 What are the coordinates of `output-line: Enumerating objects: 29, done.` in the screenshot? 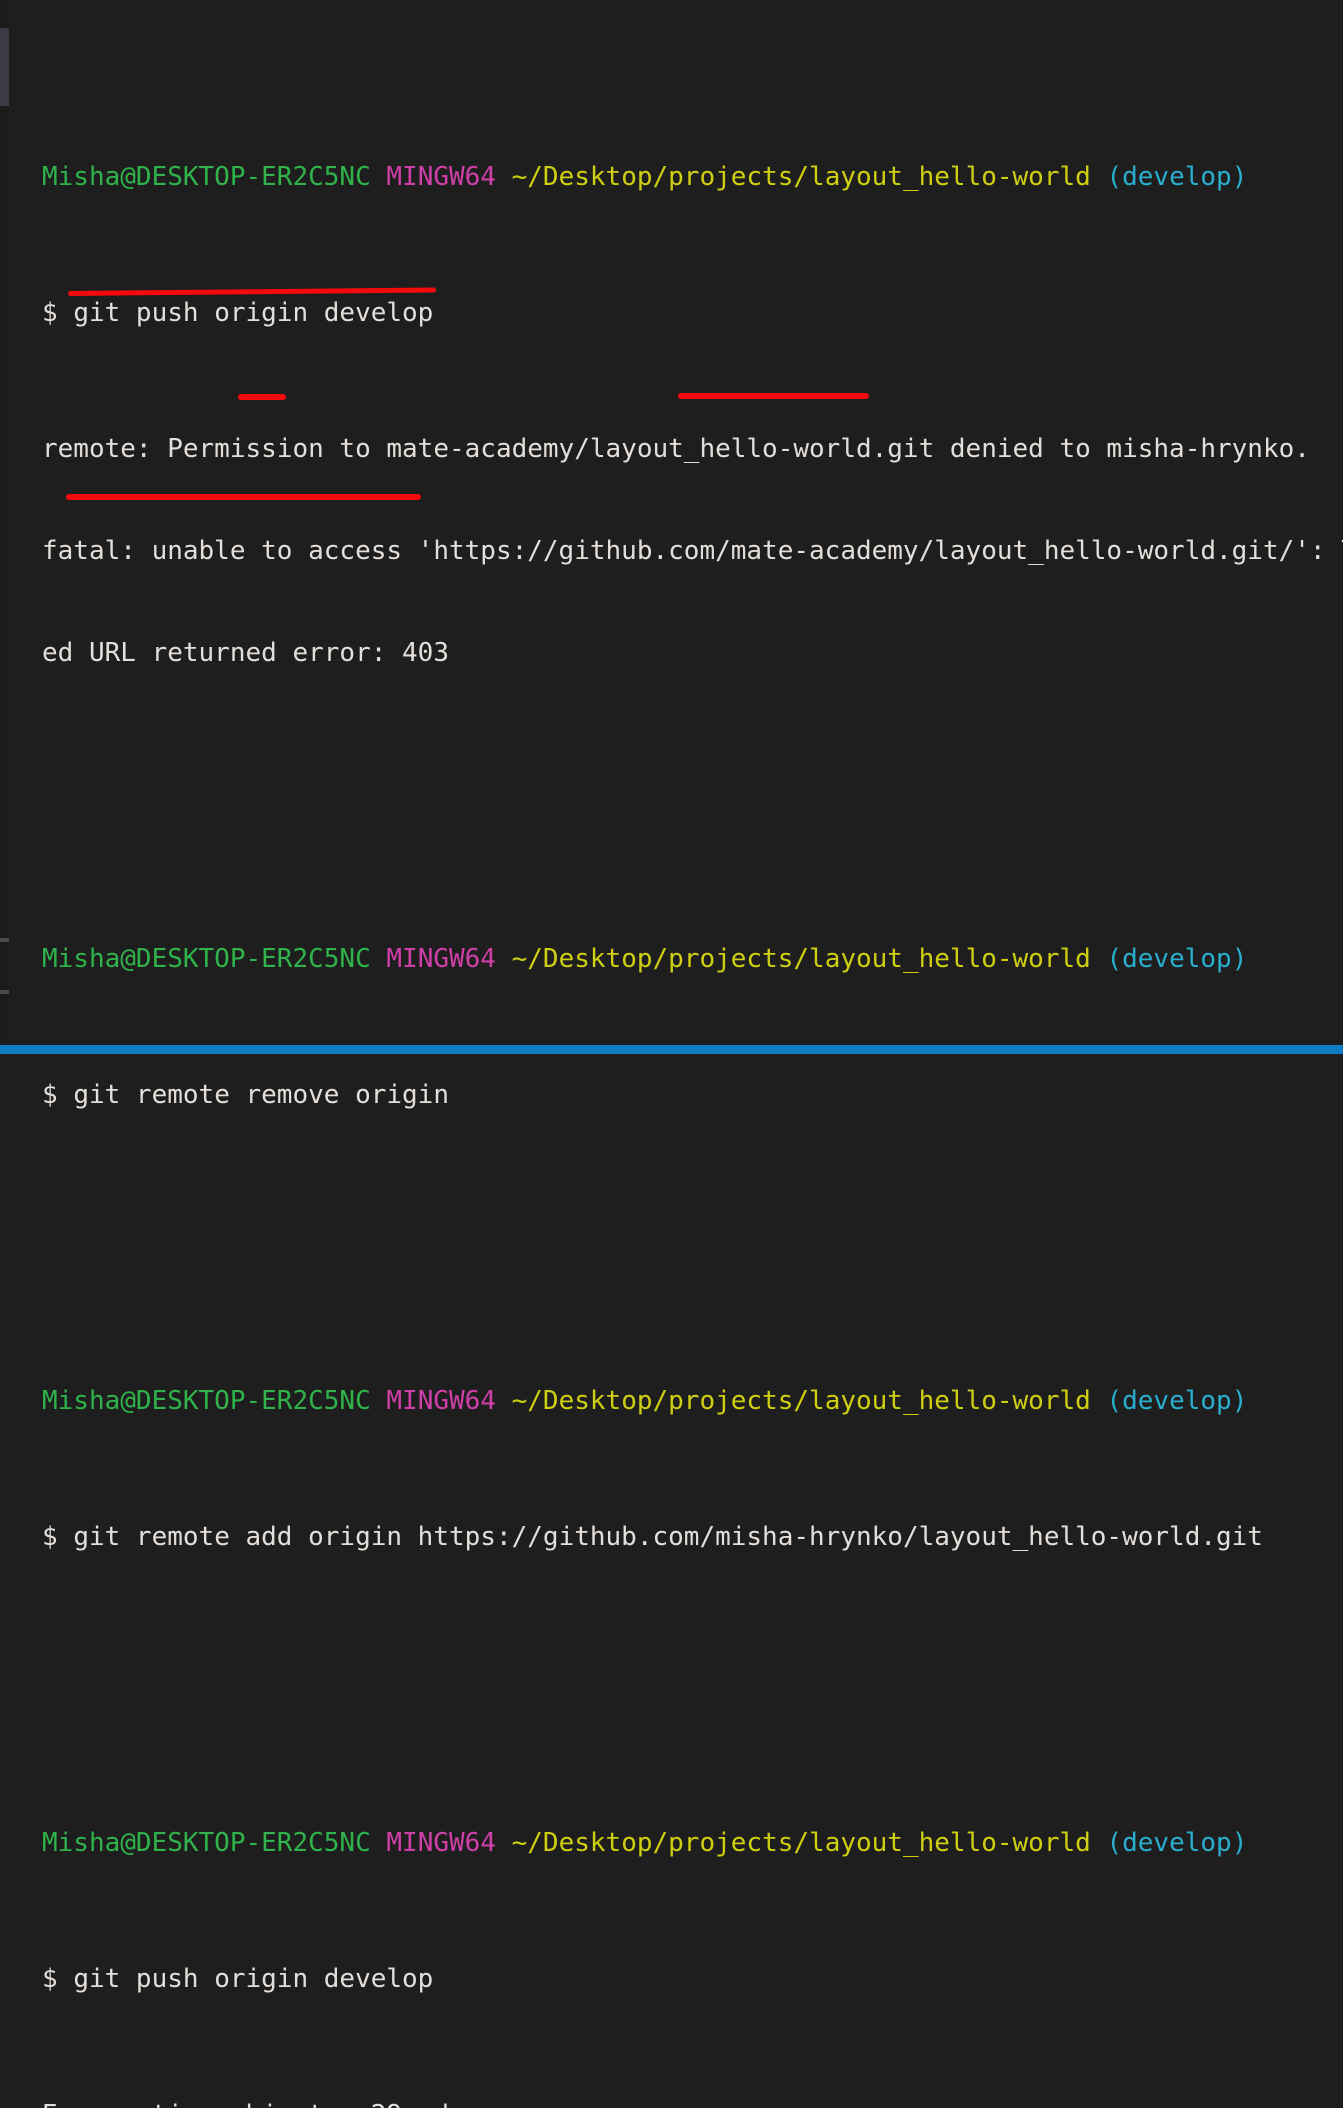 It's located at (692, 2103).